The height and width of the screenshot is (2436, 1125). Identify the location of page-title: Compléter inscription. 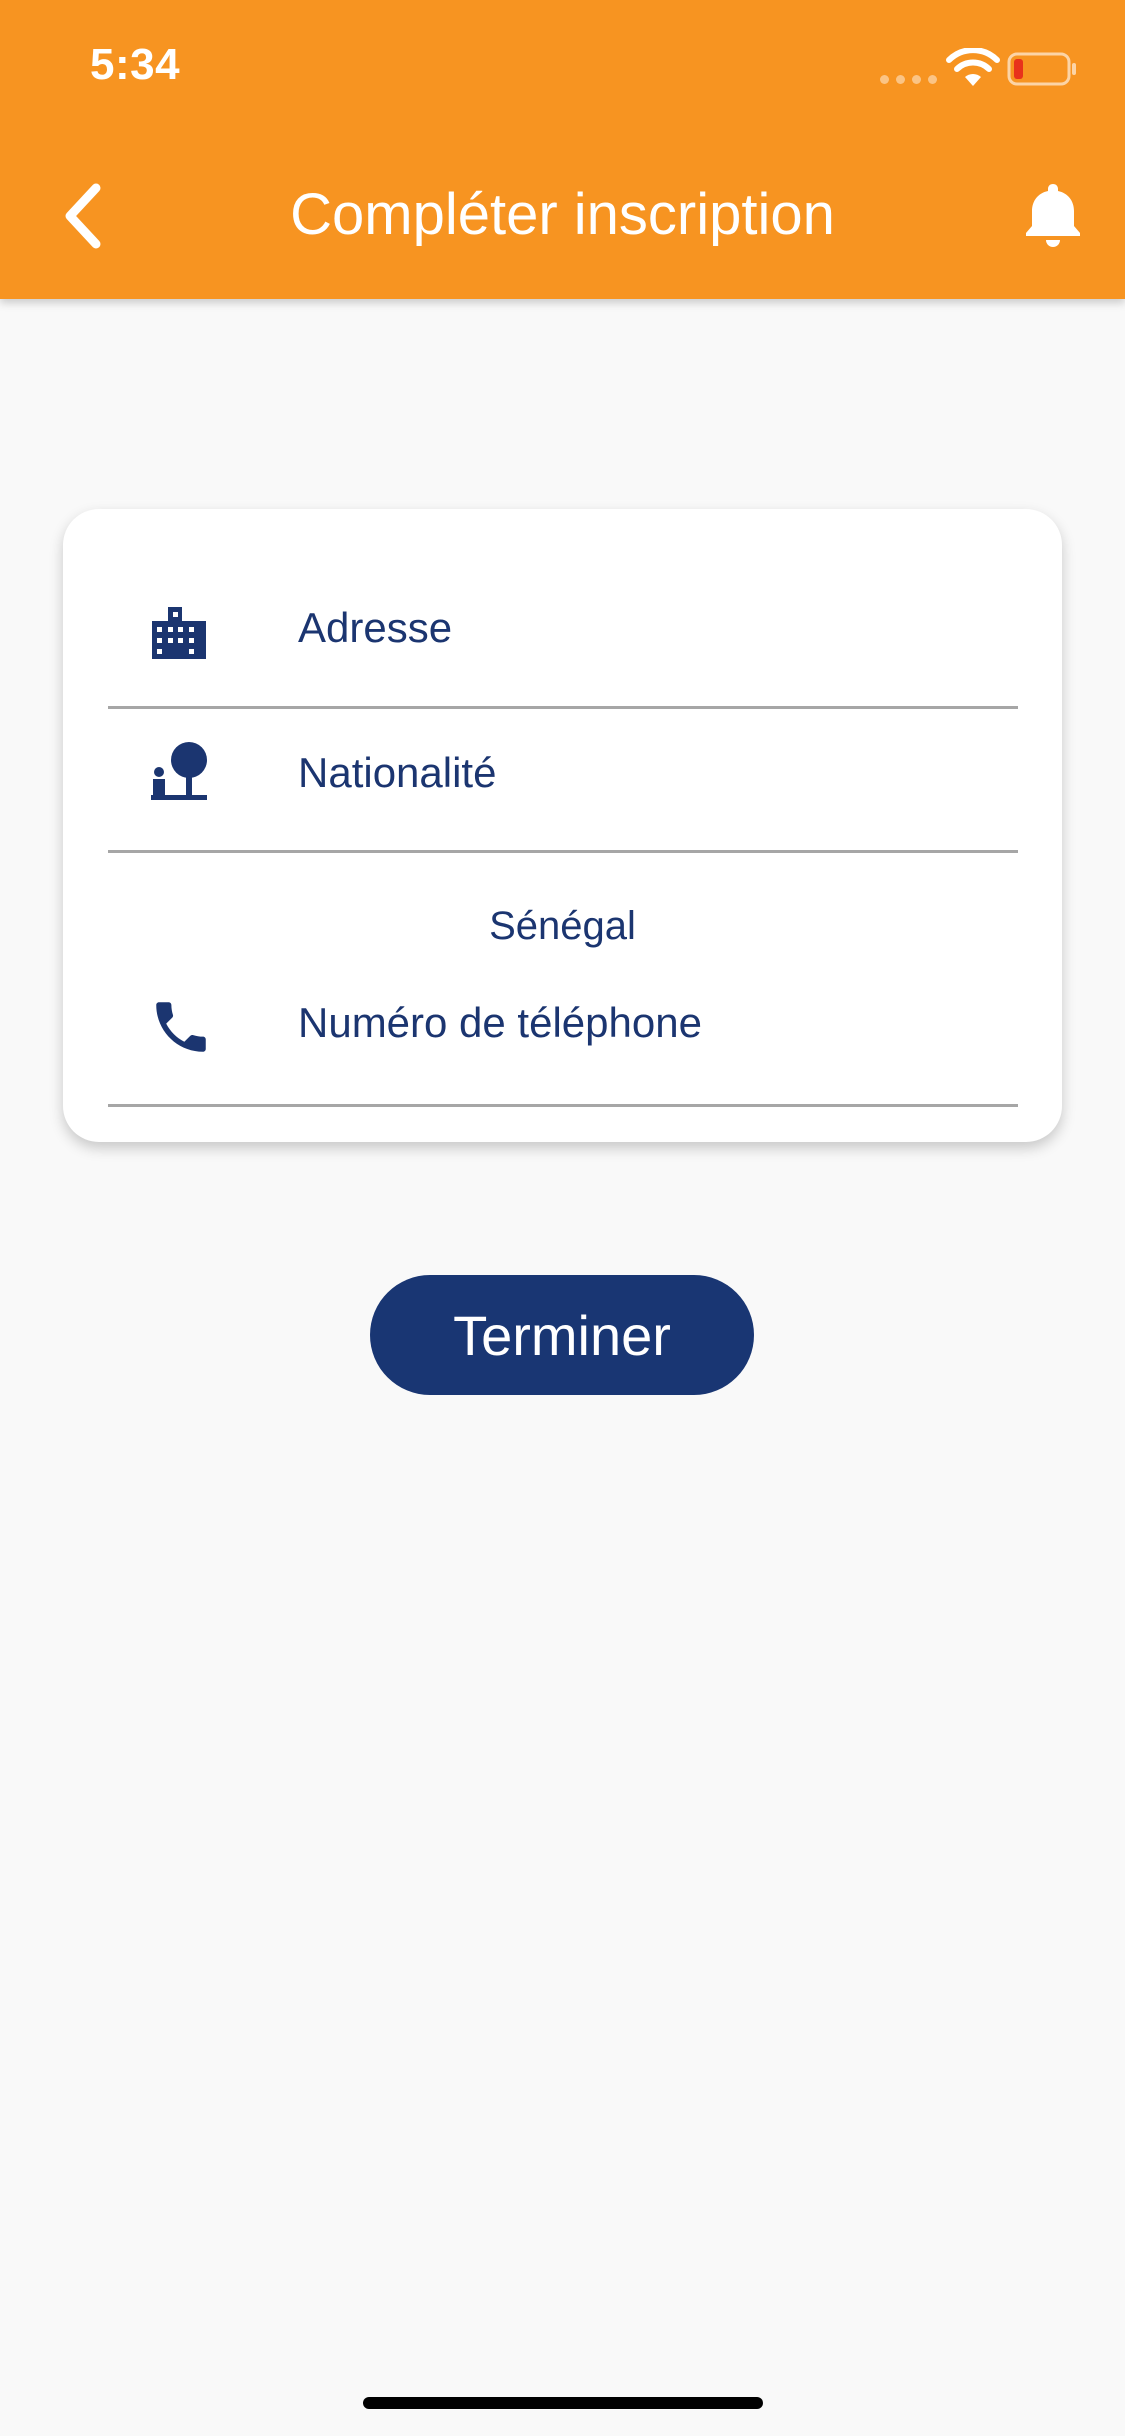
(562, 214).